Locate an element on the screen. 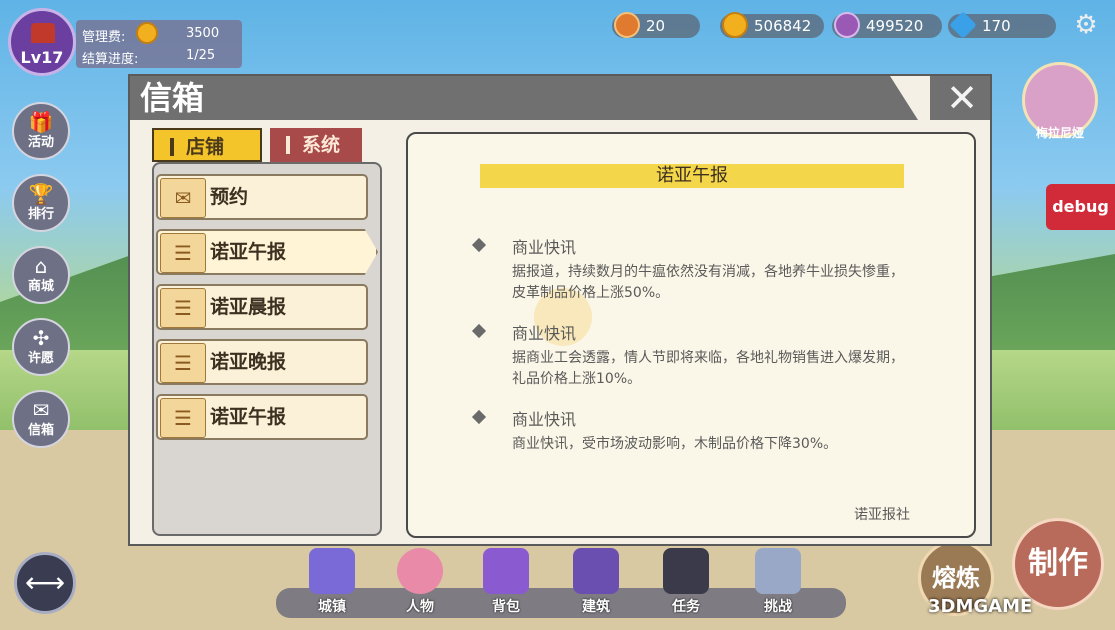 The width and height of the screenshot is (1115, 630). mail-item: ☰ 诺亚晨报 is located at coordinates (262, 307).